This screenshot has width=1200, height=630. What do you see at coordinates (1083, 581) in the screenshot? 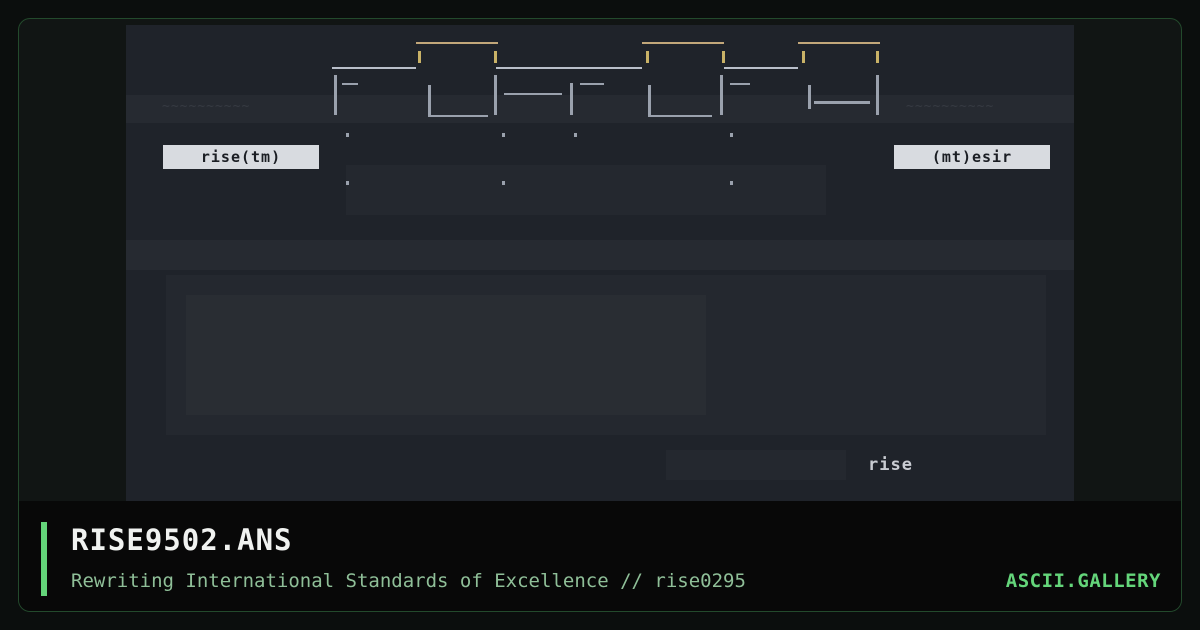
I see `site-brand: ASCII.GALLERY` at bounding box center [1083, 581].